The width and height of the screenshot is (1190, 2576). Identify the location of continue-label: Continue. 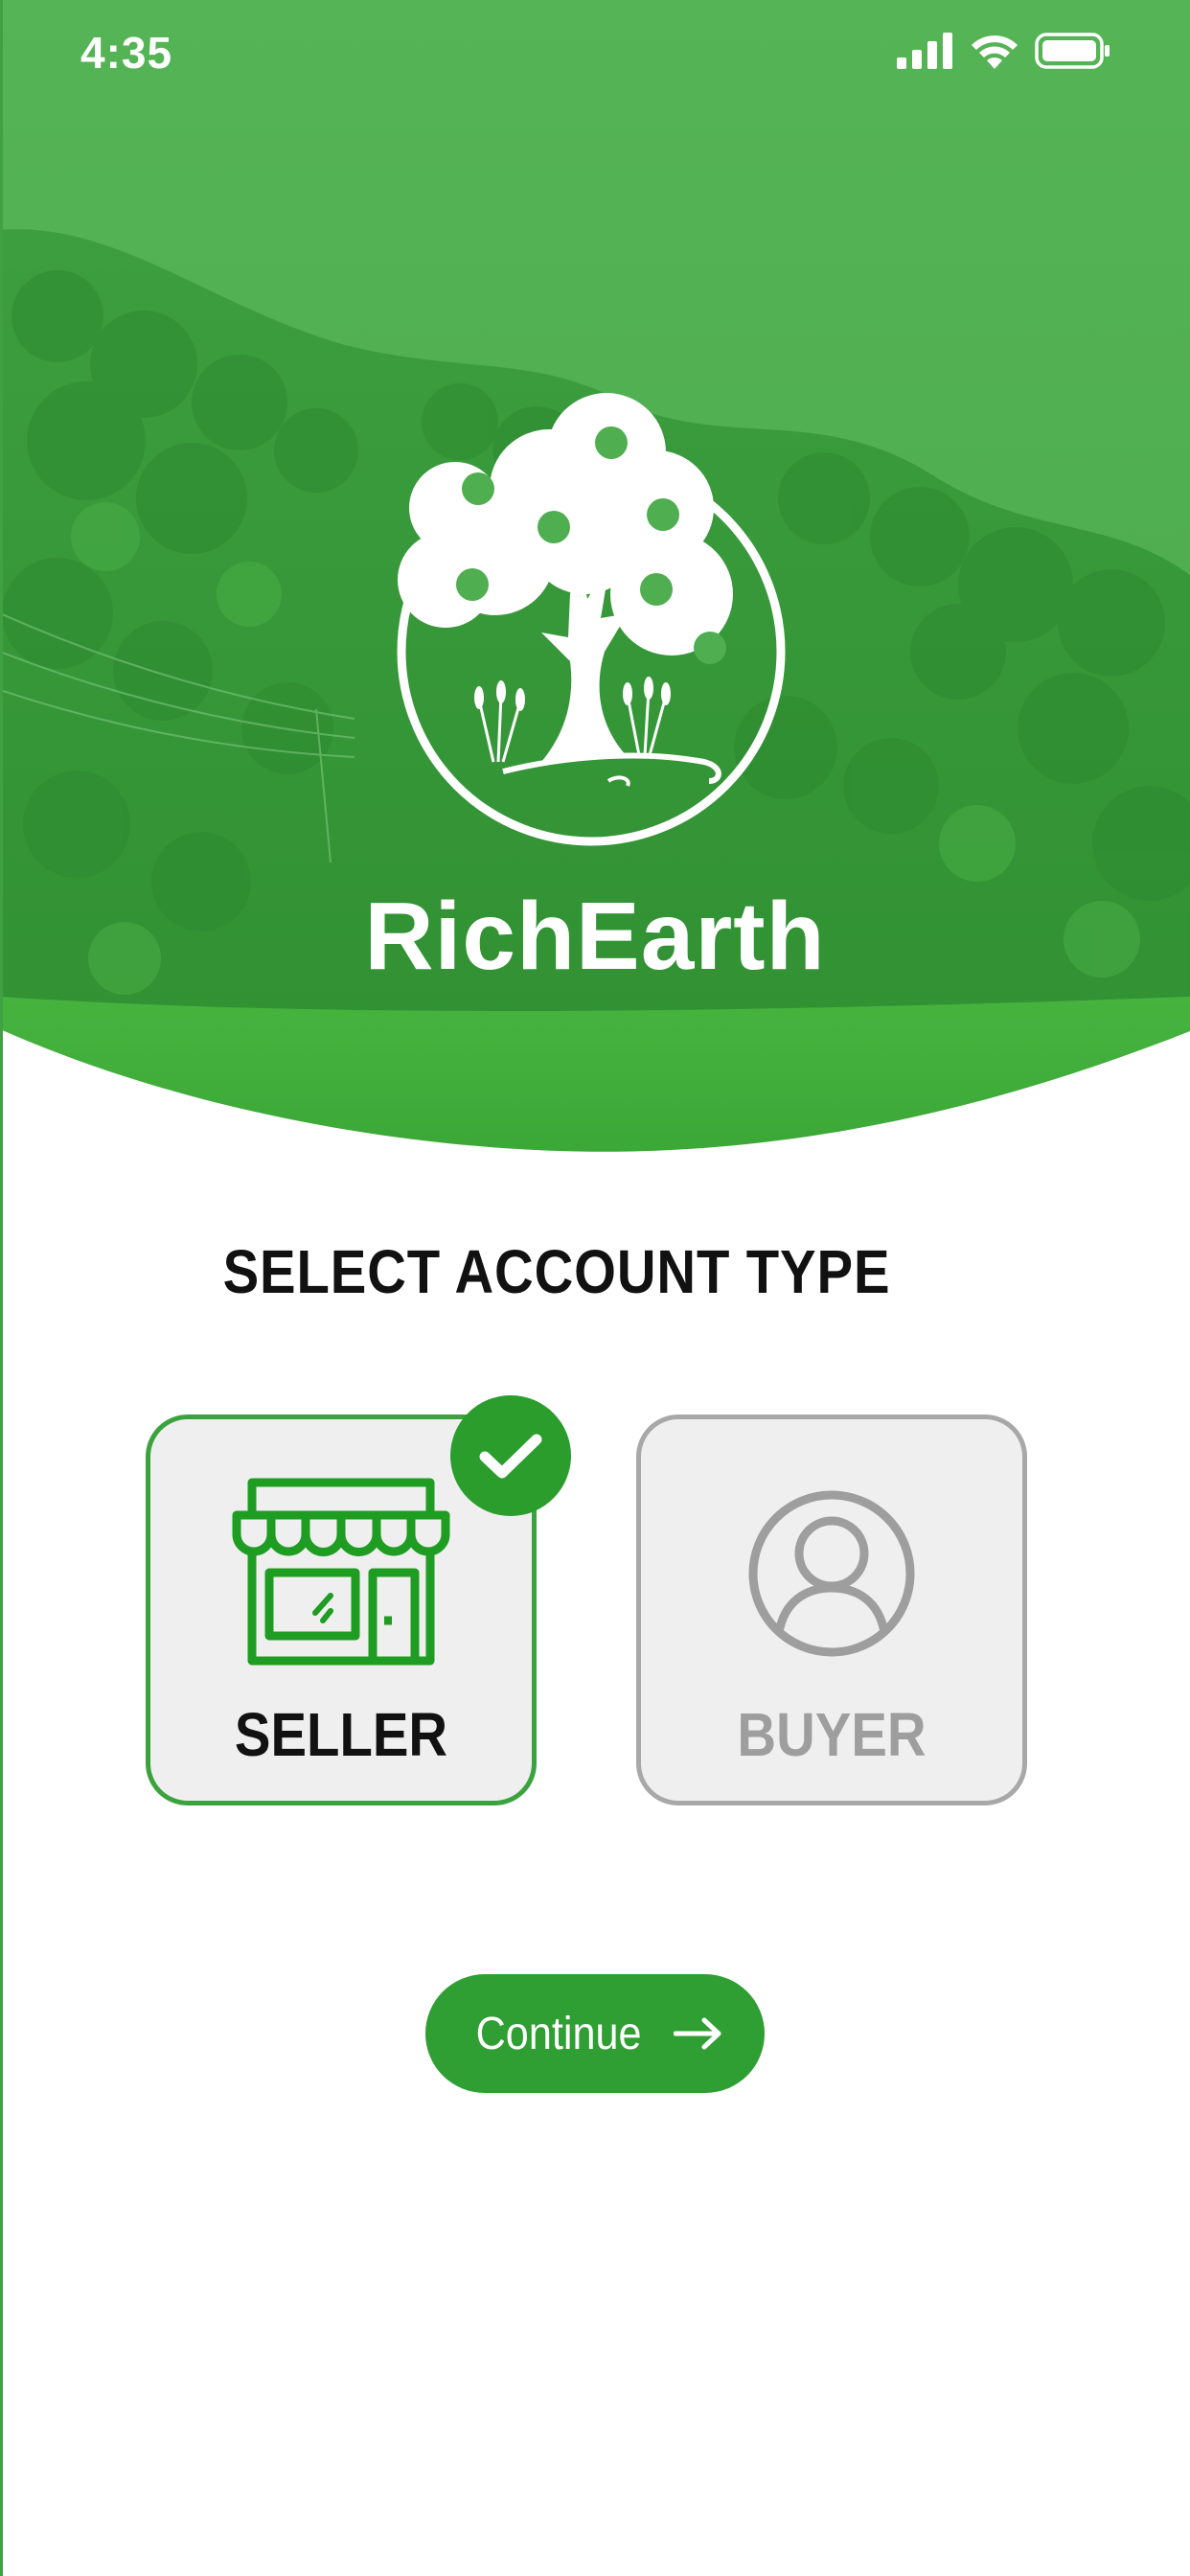
(559, 2034).